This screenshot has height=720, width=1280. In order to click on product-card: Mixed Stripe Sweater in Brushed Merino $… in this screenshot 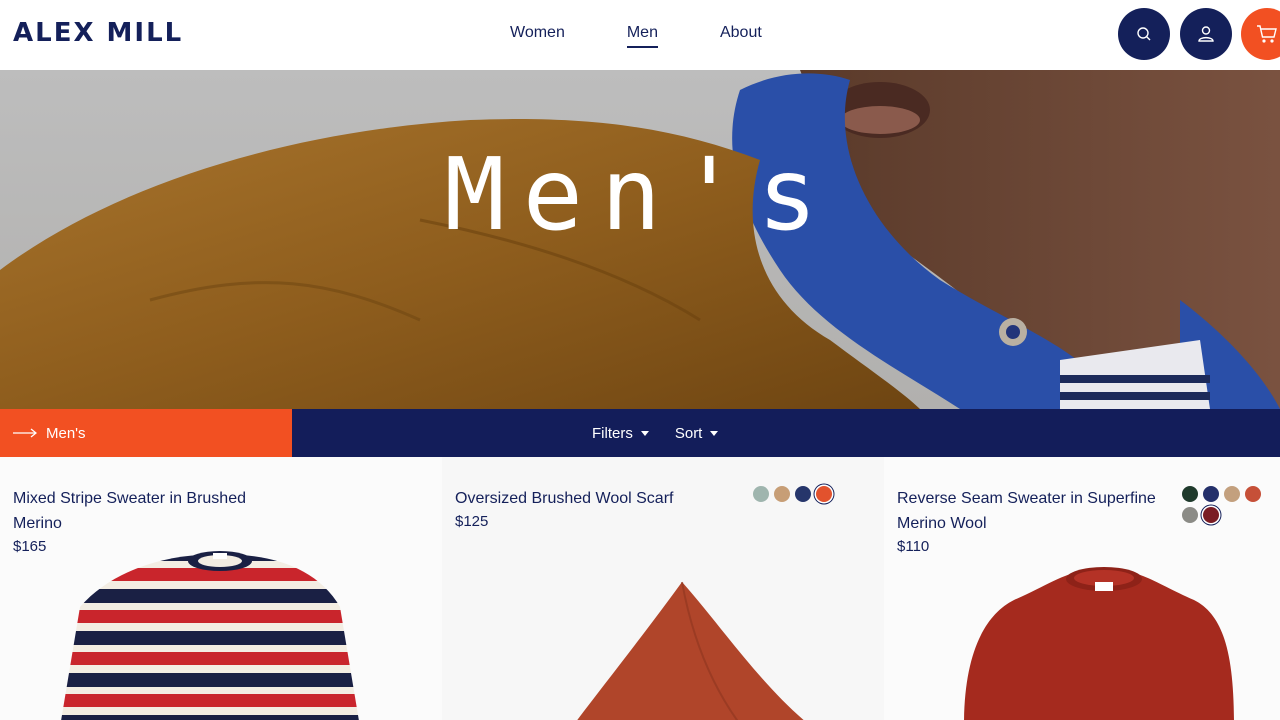, I will do `click(221, 588)`.